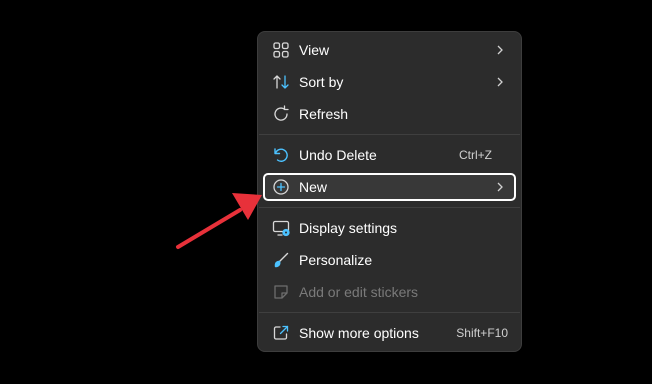  Describe the element at coordinates (338, 155) in the screenshot. I see `menu-item-label: Undo Delete` at that location.